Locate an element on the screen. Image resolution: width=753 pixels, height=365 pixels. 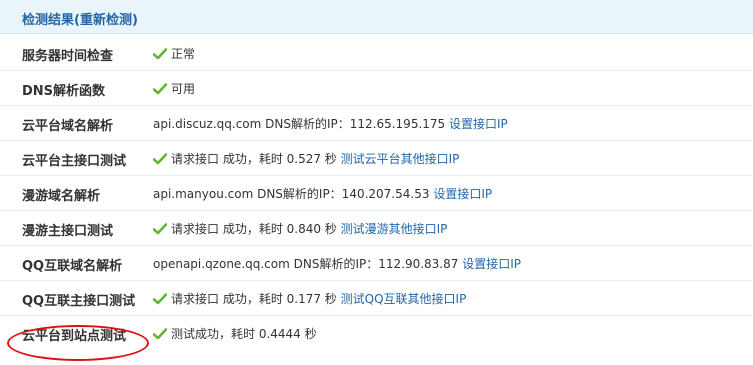
row-value: 正常 is located at coordinates (174, 53).